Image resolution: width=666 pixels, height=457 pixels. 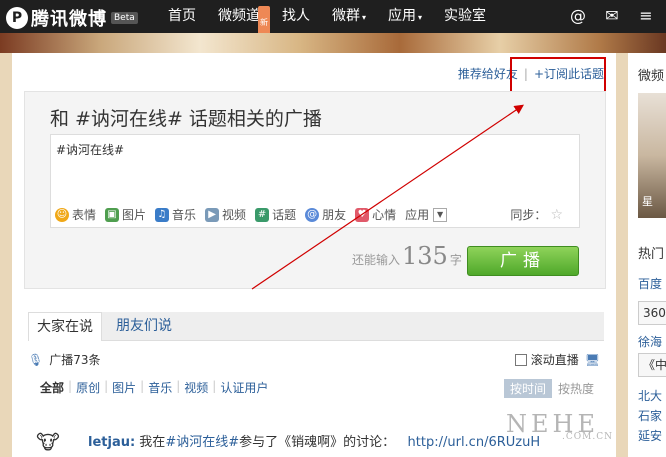 I want to click on nav-find-people: 找人, so click(x=296, y=16).